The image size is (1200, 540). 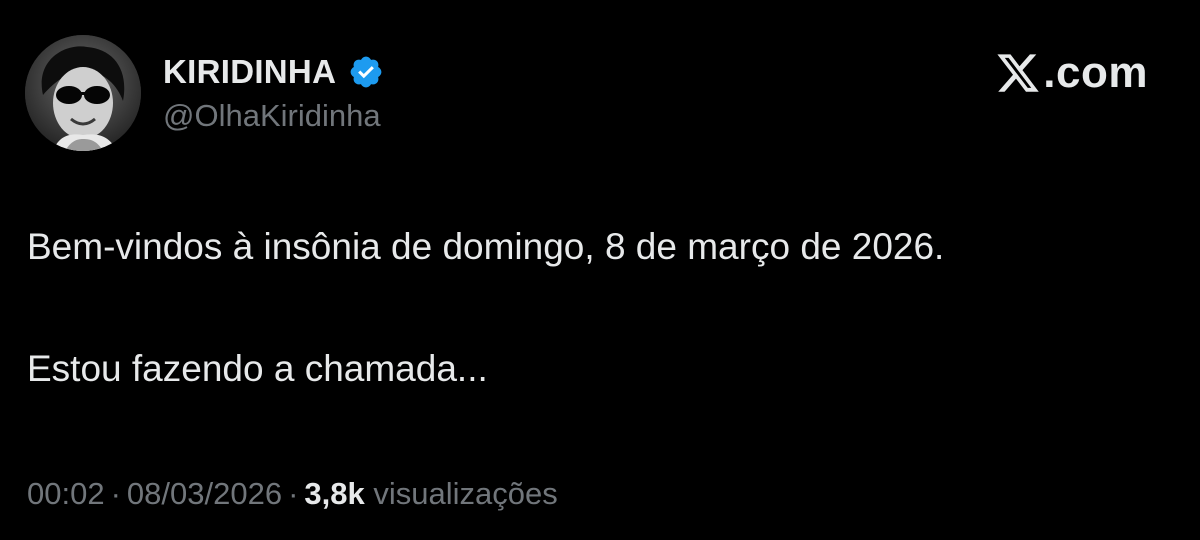 I want to click on verified-badge-icon, so click(x=366, y=72).